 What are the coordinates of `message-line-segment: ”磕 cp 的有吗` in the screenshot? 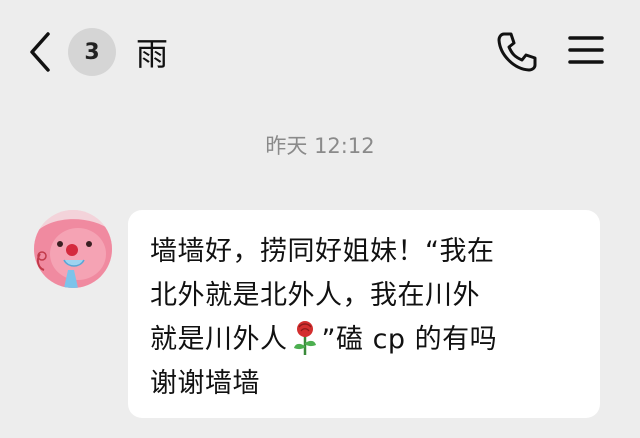 It's located at (409, 339).